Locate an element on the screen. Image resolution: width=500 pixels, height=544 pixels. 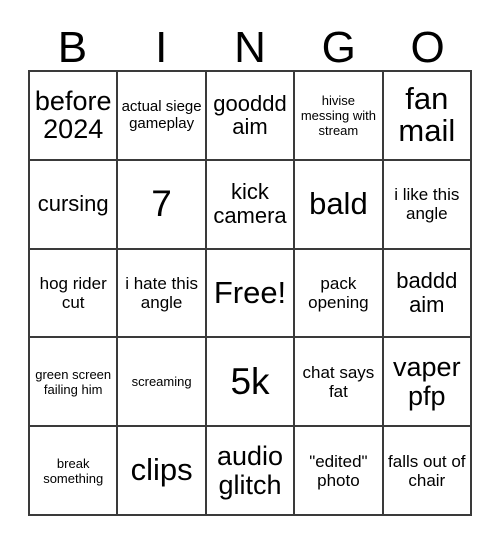
bingo-cell: cursing is located at coordinates (74, 205).